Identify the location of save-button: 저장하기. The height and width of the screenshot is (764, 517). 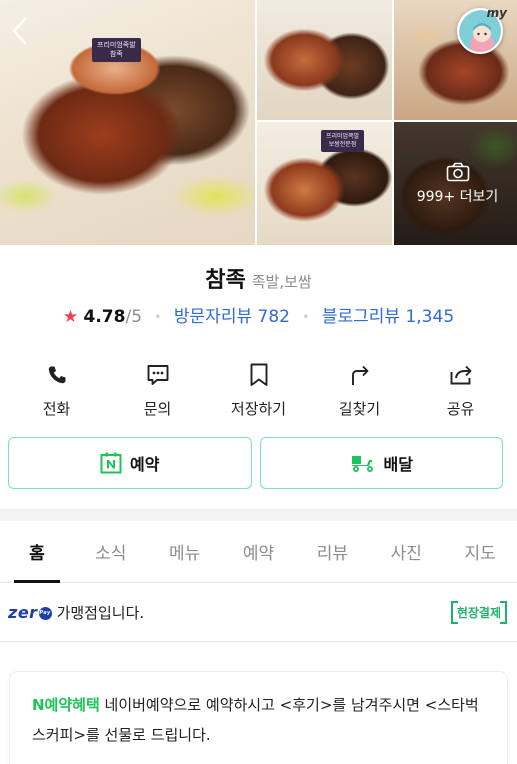
(259, 390).